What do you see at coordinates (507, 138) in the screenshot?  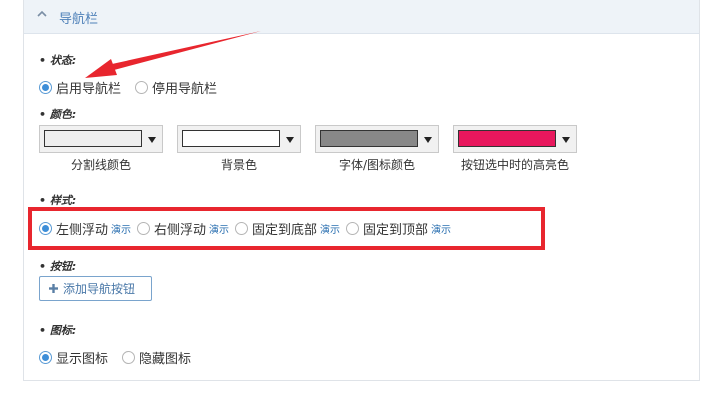 I see `highlight-color-swatch` at bounding box center [507, 138].